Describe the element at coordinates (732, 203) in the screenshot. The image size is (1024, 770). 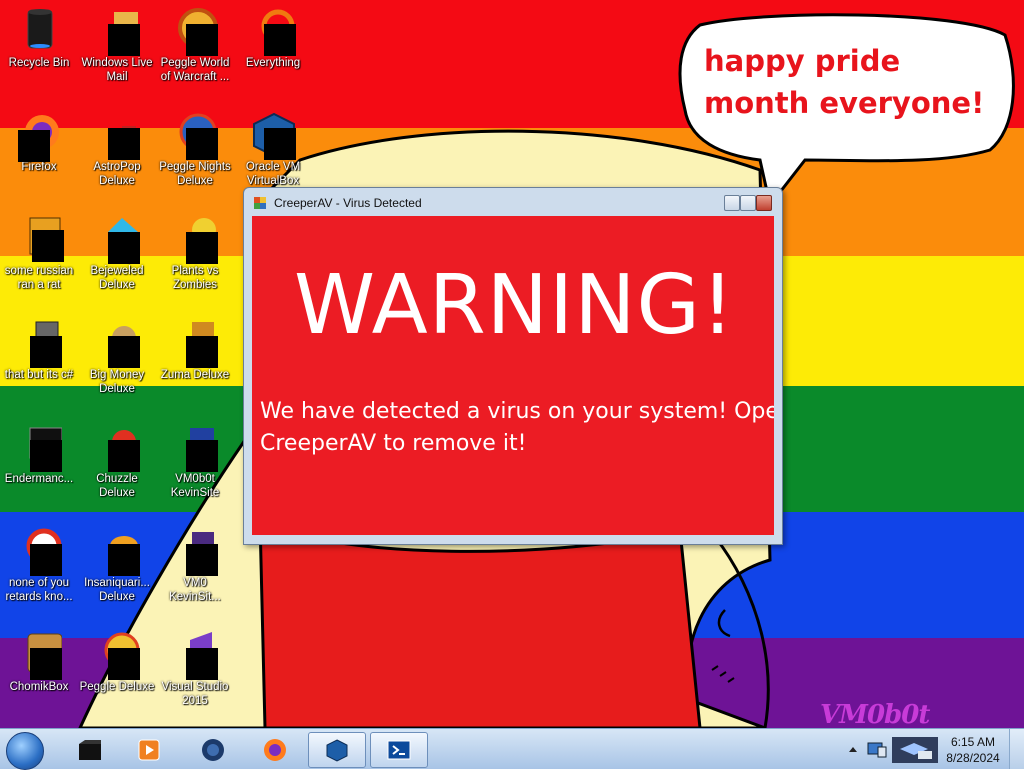
I see `minimize-button` at that location.